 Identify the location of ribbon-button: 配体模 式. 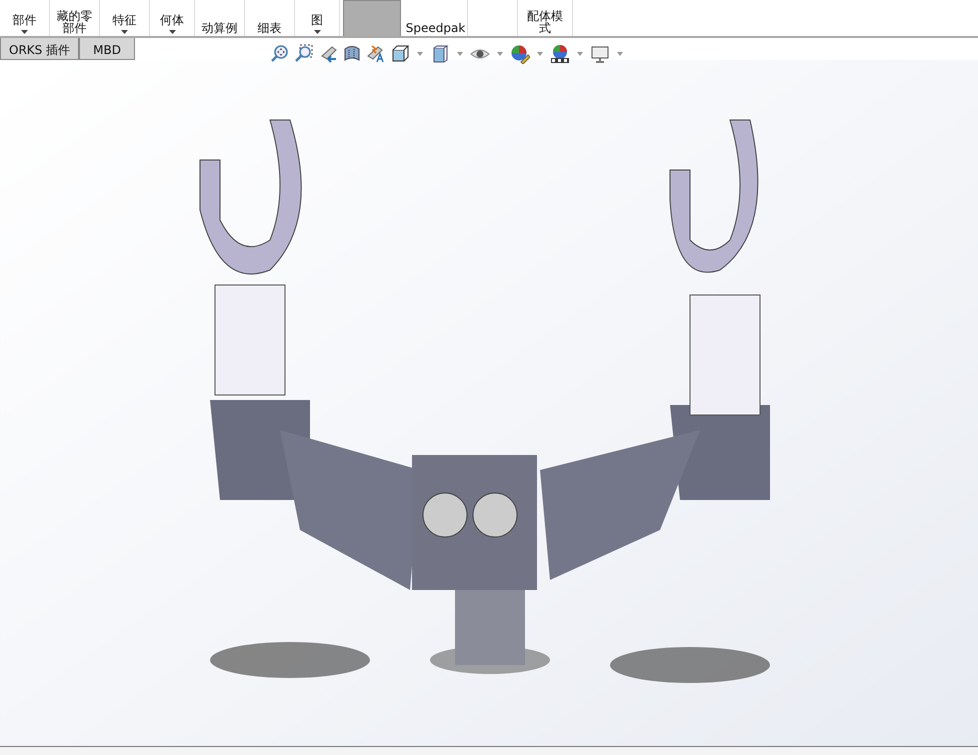
(545, 18).